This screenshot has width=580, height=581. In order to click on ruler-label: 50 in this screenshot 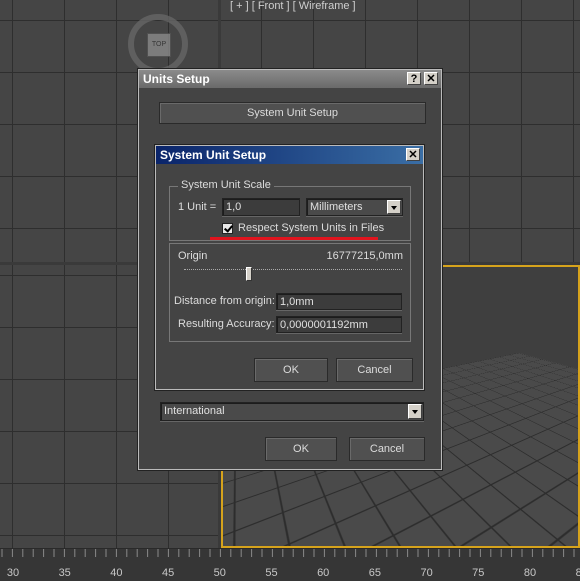, I will do `click(219, 573)`.